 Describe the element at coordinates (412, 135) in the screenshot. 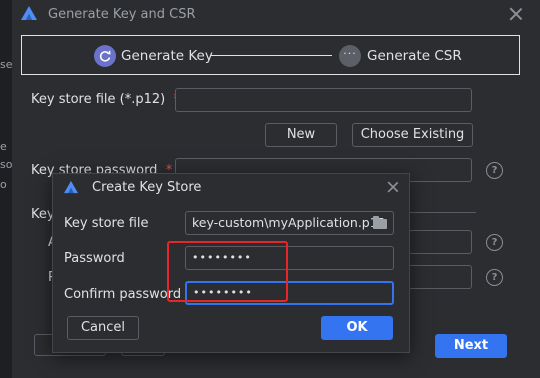

I see `choose-existing-button: Choose Existing` at that location.